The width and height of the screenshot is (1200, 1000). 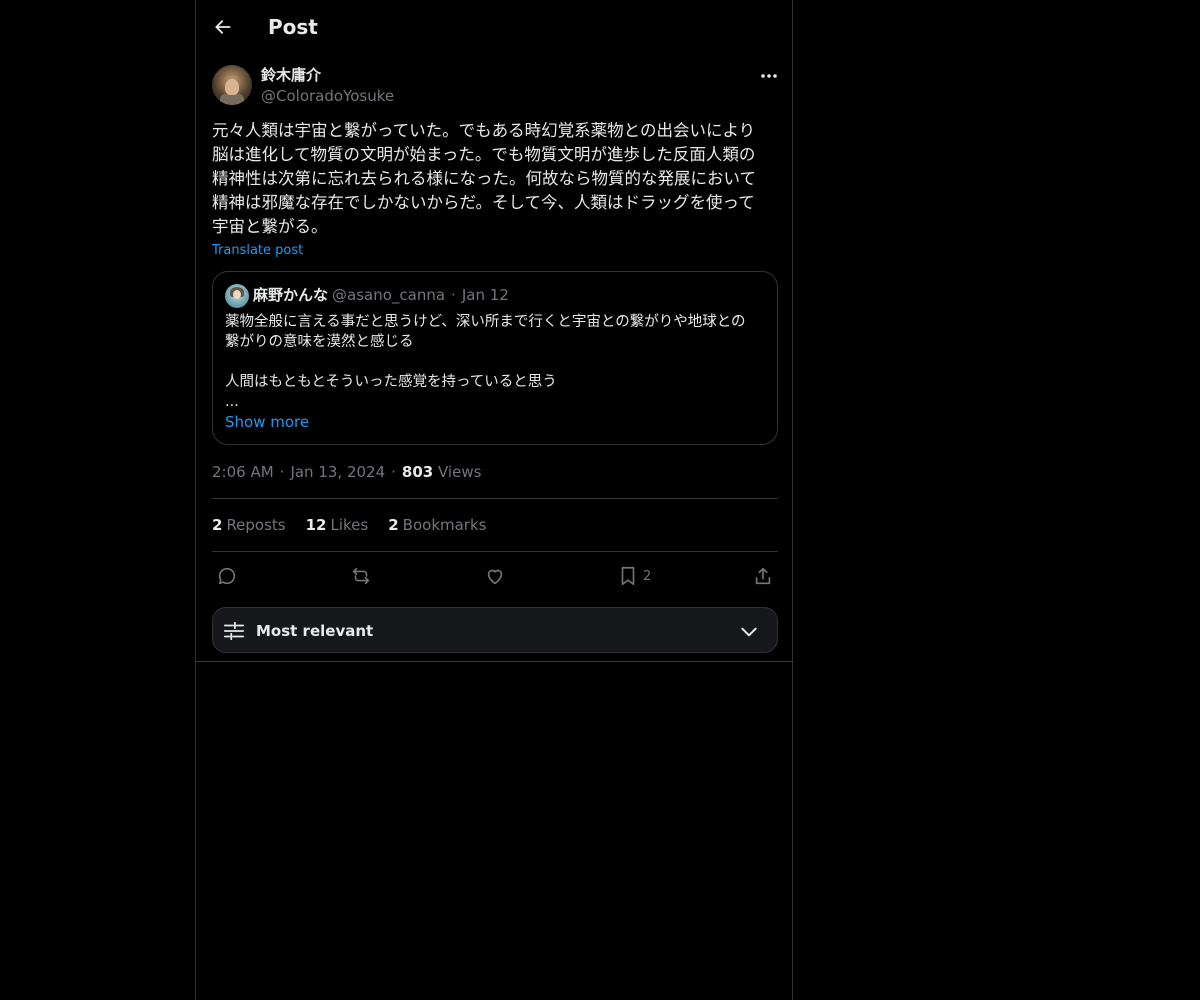 I want to click on author-avatar, so click(x=232, y=85).